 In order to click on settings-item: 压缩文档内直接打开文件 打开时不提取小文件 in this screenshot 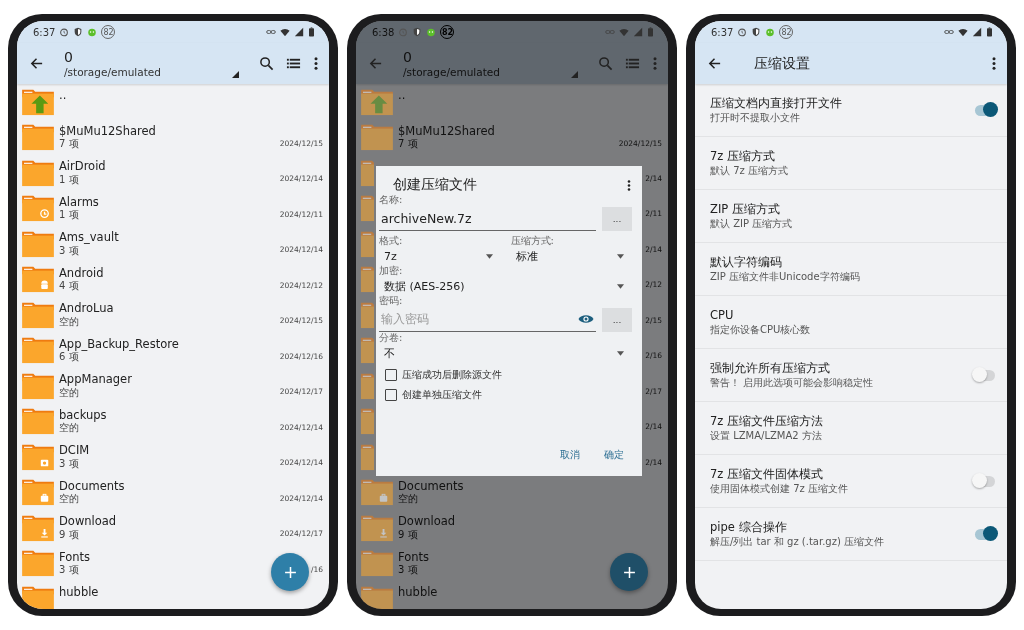, I will do `click(851, 110)`.